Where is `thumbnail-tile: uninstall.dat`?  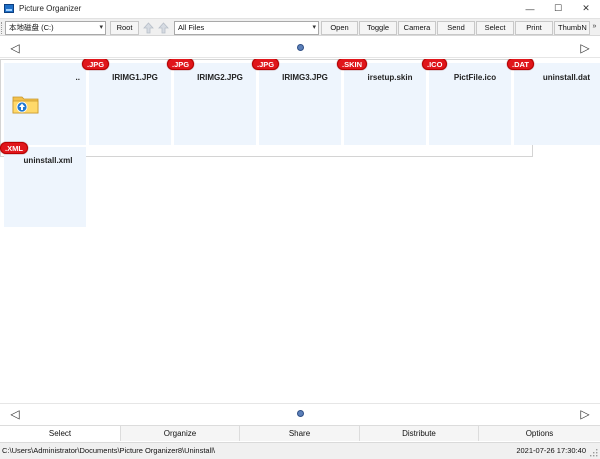
thumbnail-tile: uninstall.dat is located at coordinates (557, 104).